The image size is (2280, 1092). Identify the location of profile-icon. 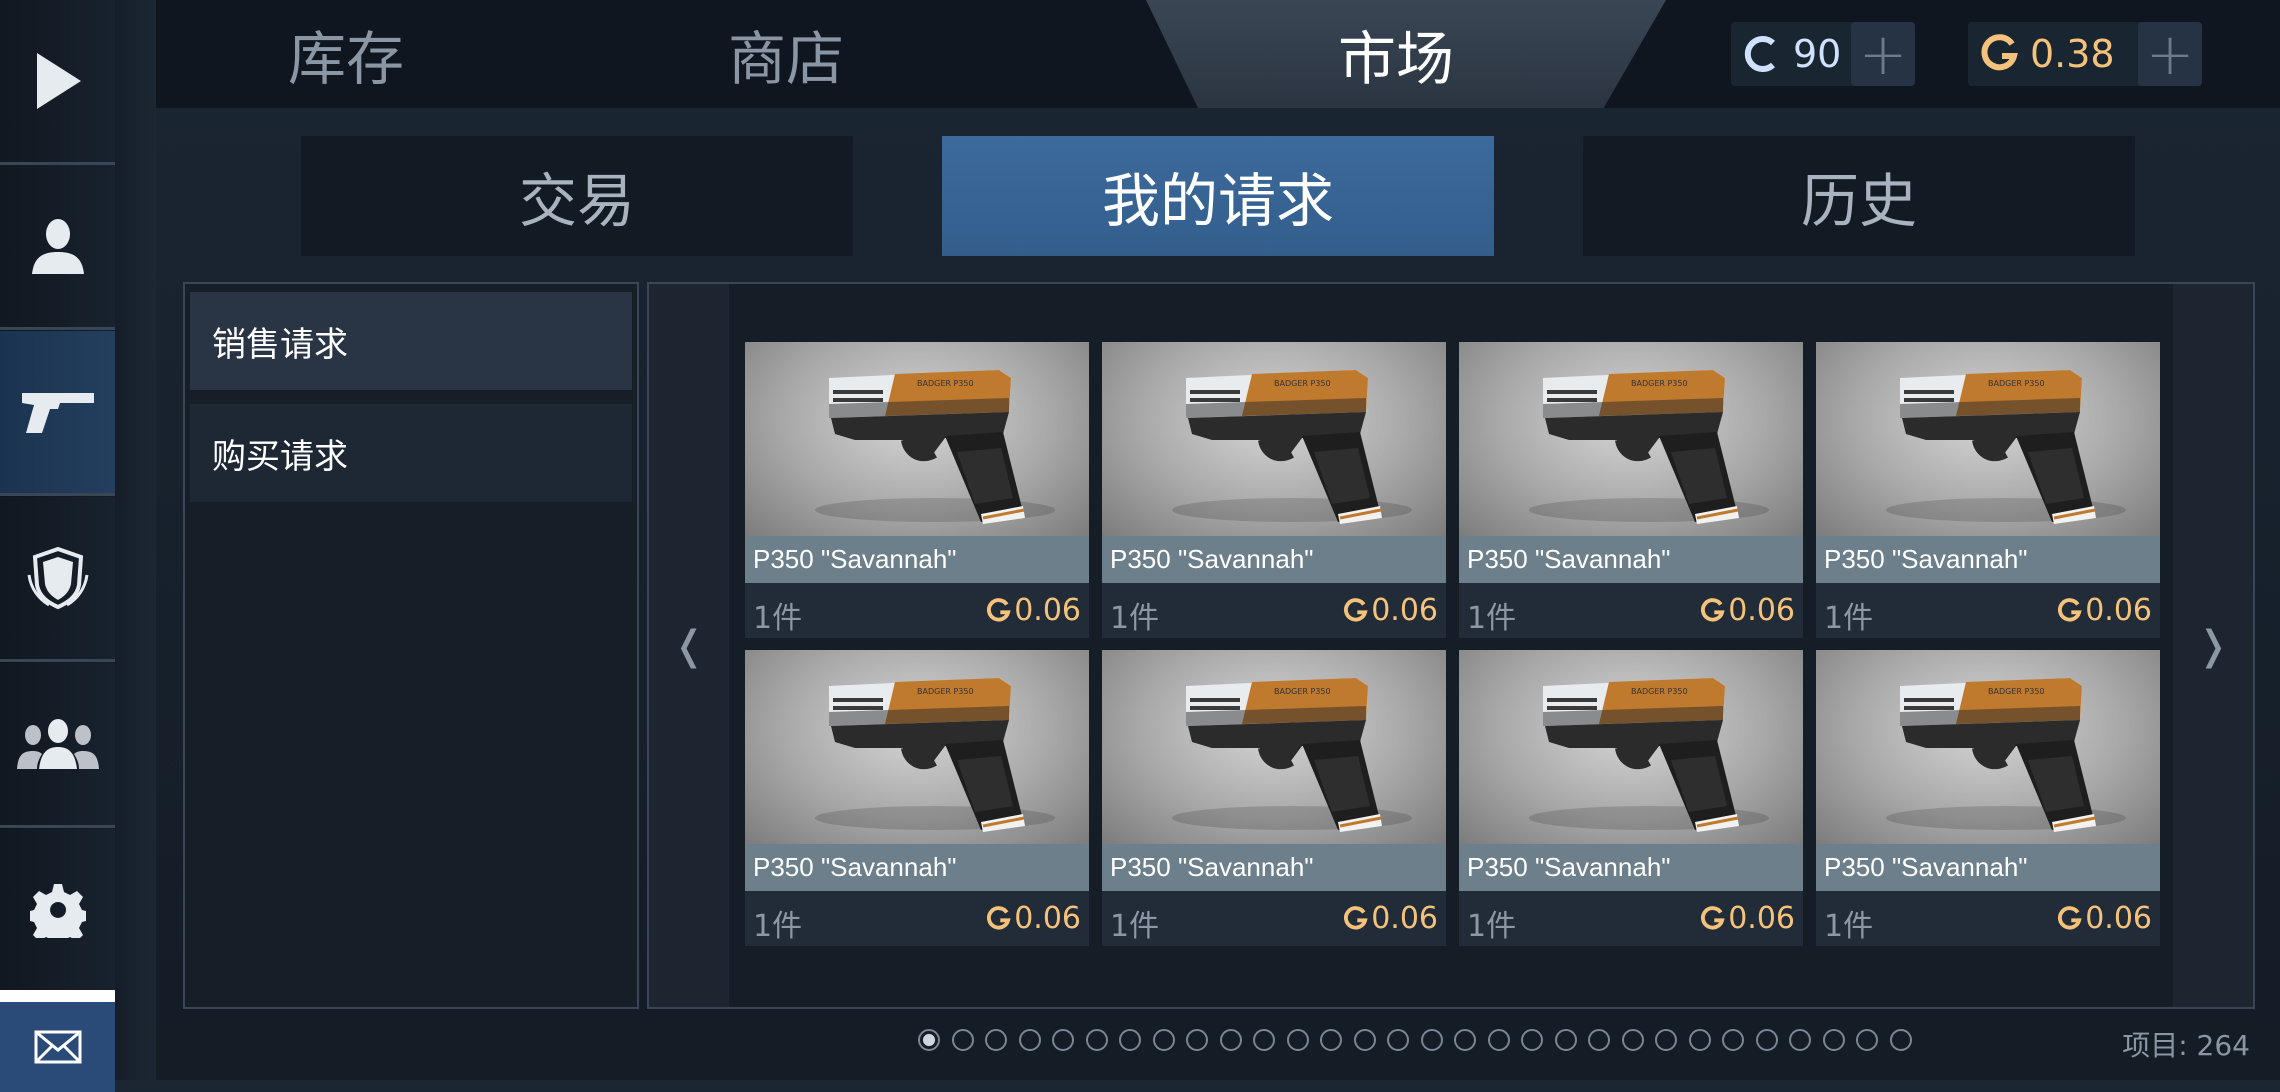
(57, 246).